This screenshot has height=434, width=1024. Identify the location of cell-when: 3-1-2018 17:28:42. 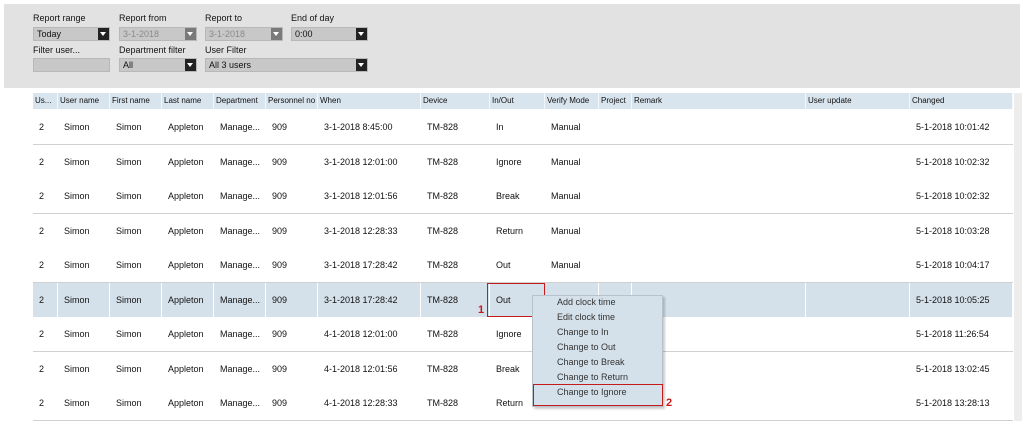
(371, 300).